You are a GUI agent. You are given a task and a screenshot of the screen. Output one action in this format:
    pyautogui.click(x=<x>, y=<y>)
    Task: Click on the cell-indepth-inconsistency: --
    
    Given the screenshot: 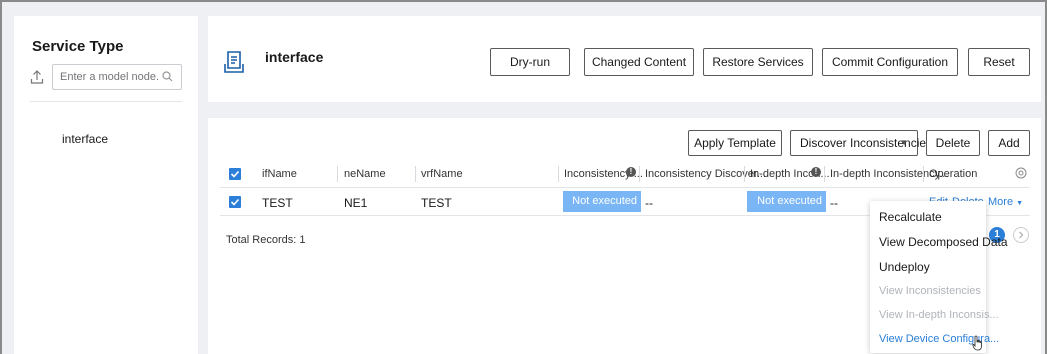 What is the action you would take?
    pyautogui.click(x=834, y=203)
    